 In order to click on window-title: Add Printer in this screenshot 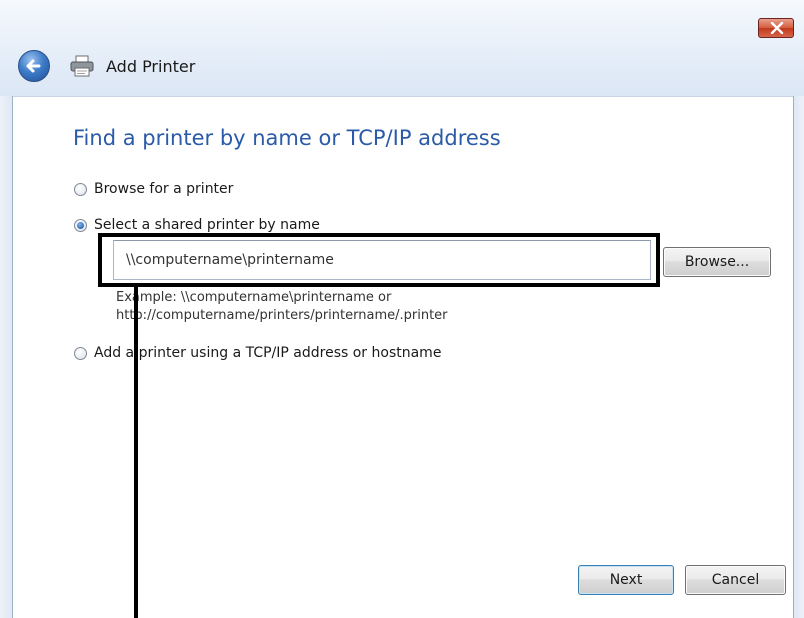, I will do `click(151, 66)`.